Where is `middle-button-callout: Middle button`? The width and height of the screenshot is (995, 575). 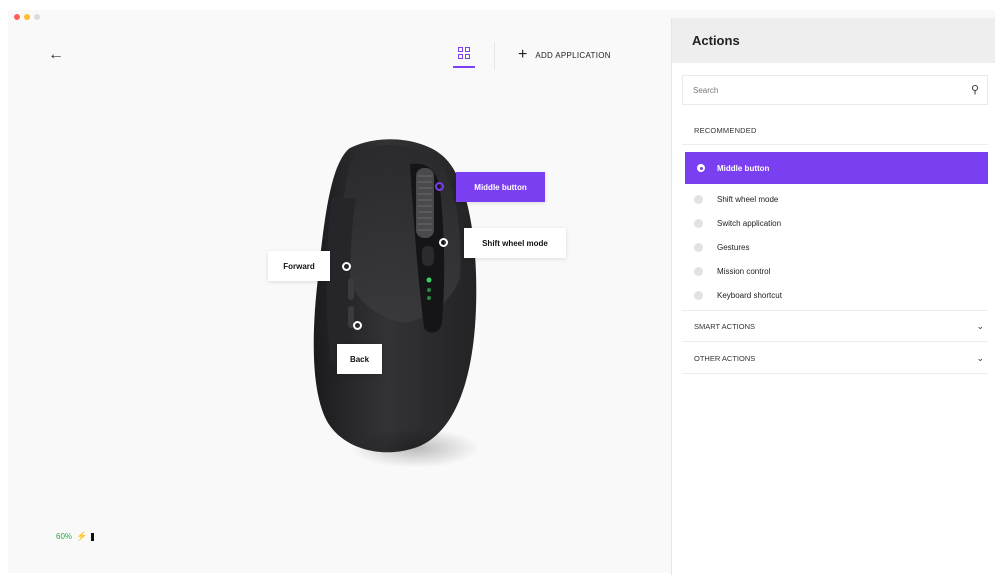 middle-button-callout: Middle button is located at coordinates (500, 187).